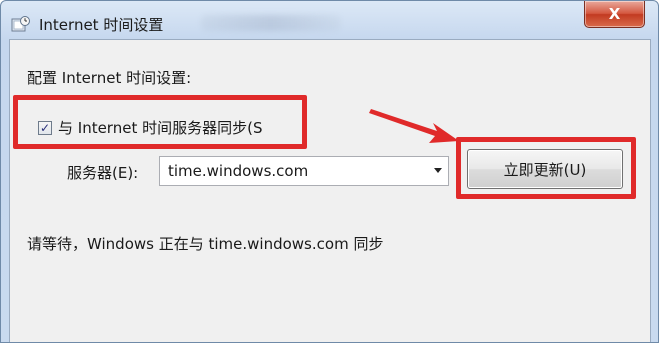 The image size is (659, 343). I want to click on update-now-button: 立即更新(U), so click(545, 169).